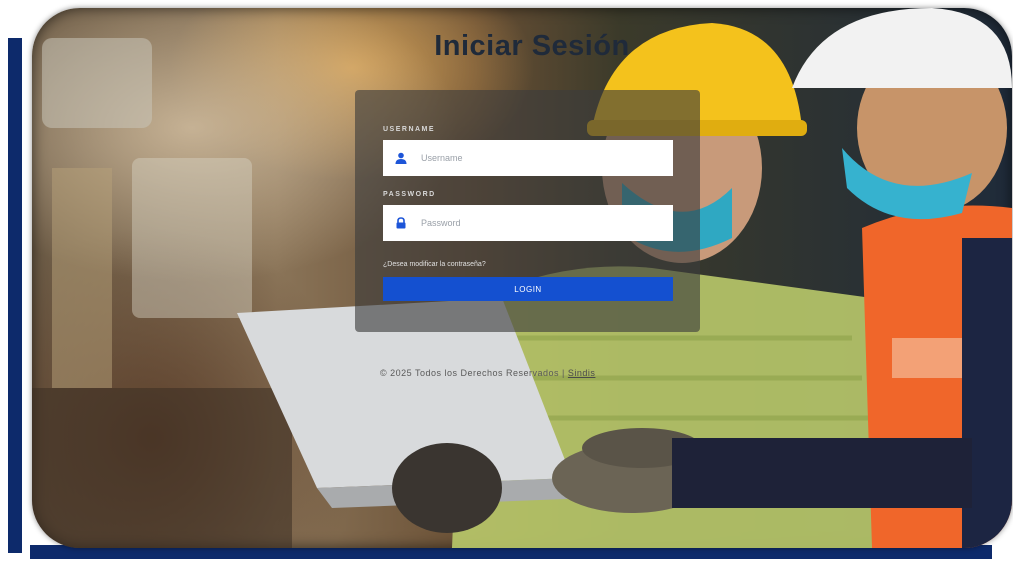 The image size is (1013, 563). What do you see at coordinates (541, 223) in the screenshot?
I see `password-input` at bounding box center [541, 223].